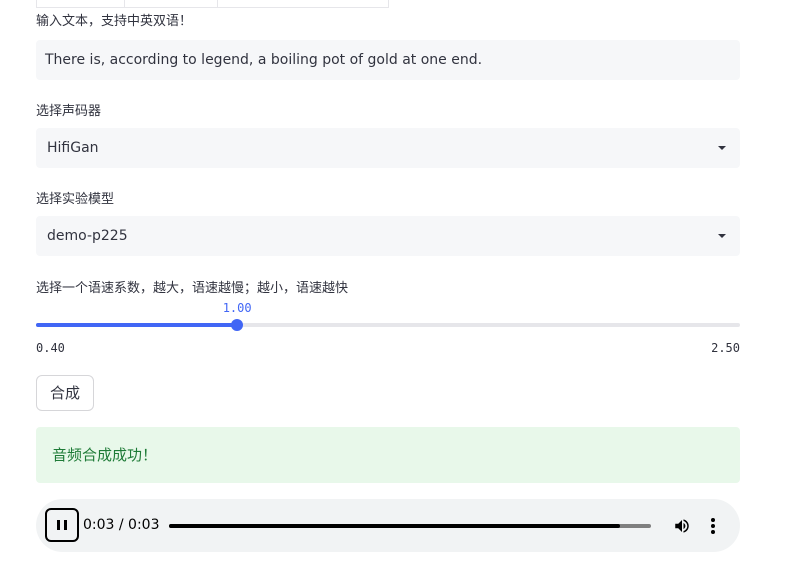  Describe the element at coordinates (105, 455) in the screenshot. I see `success-message: 音频合成成功！` at that location.